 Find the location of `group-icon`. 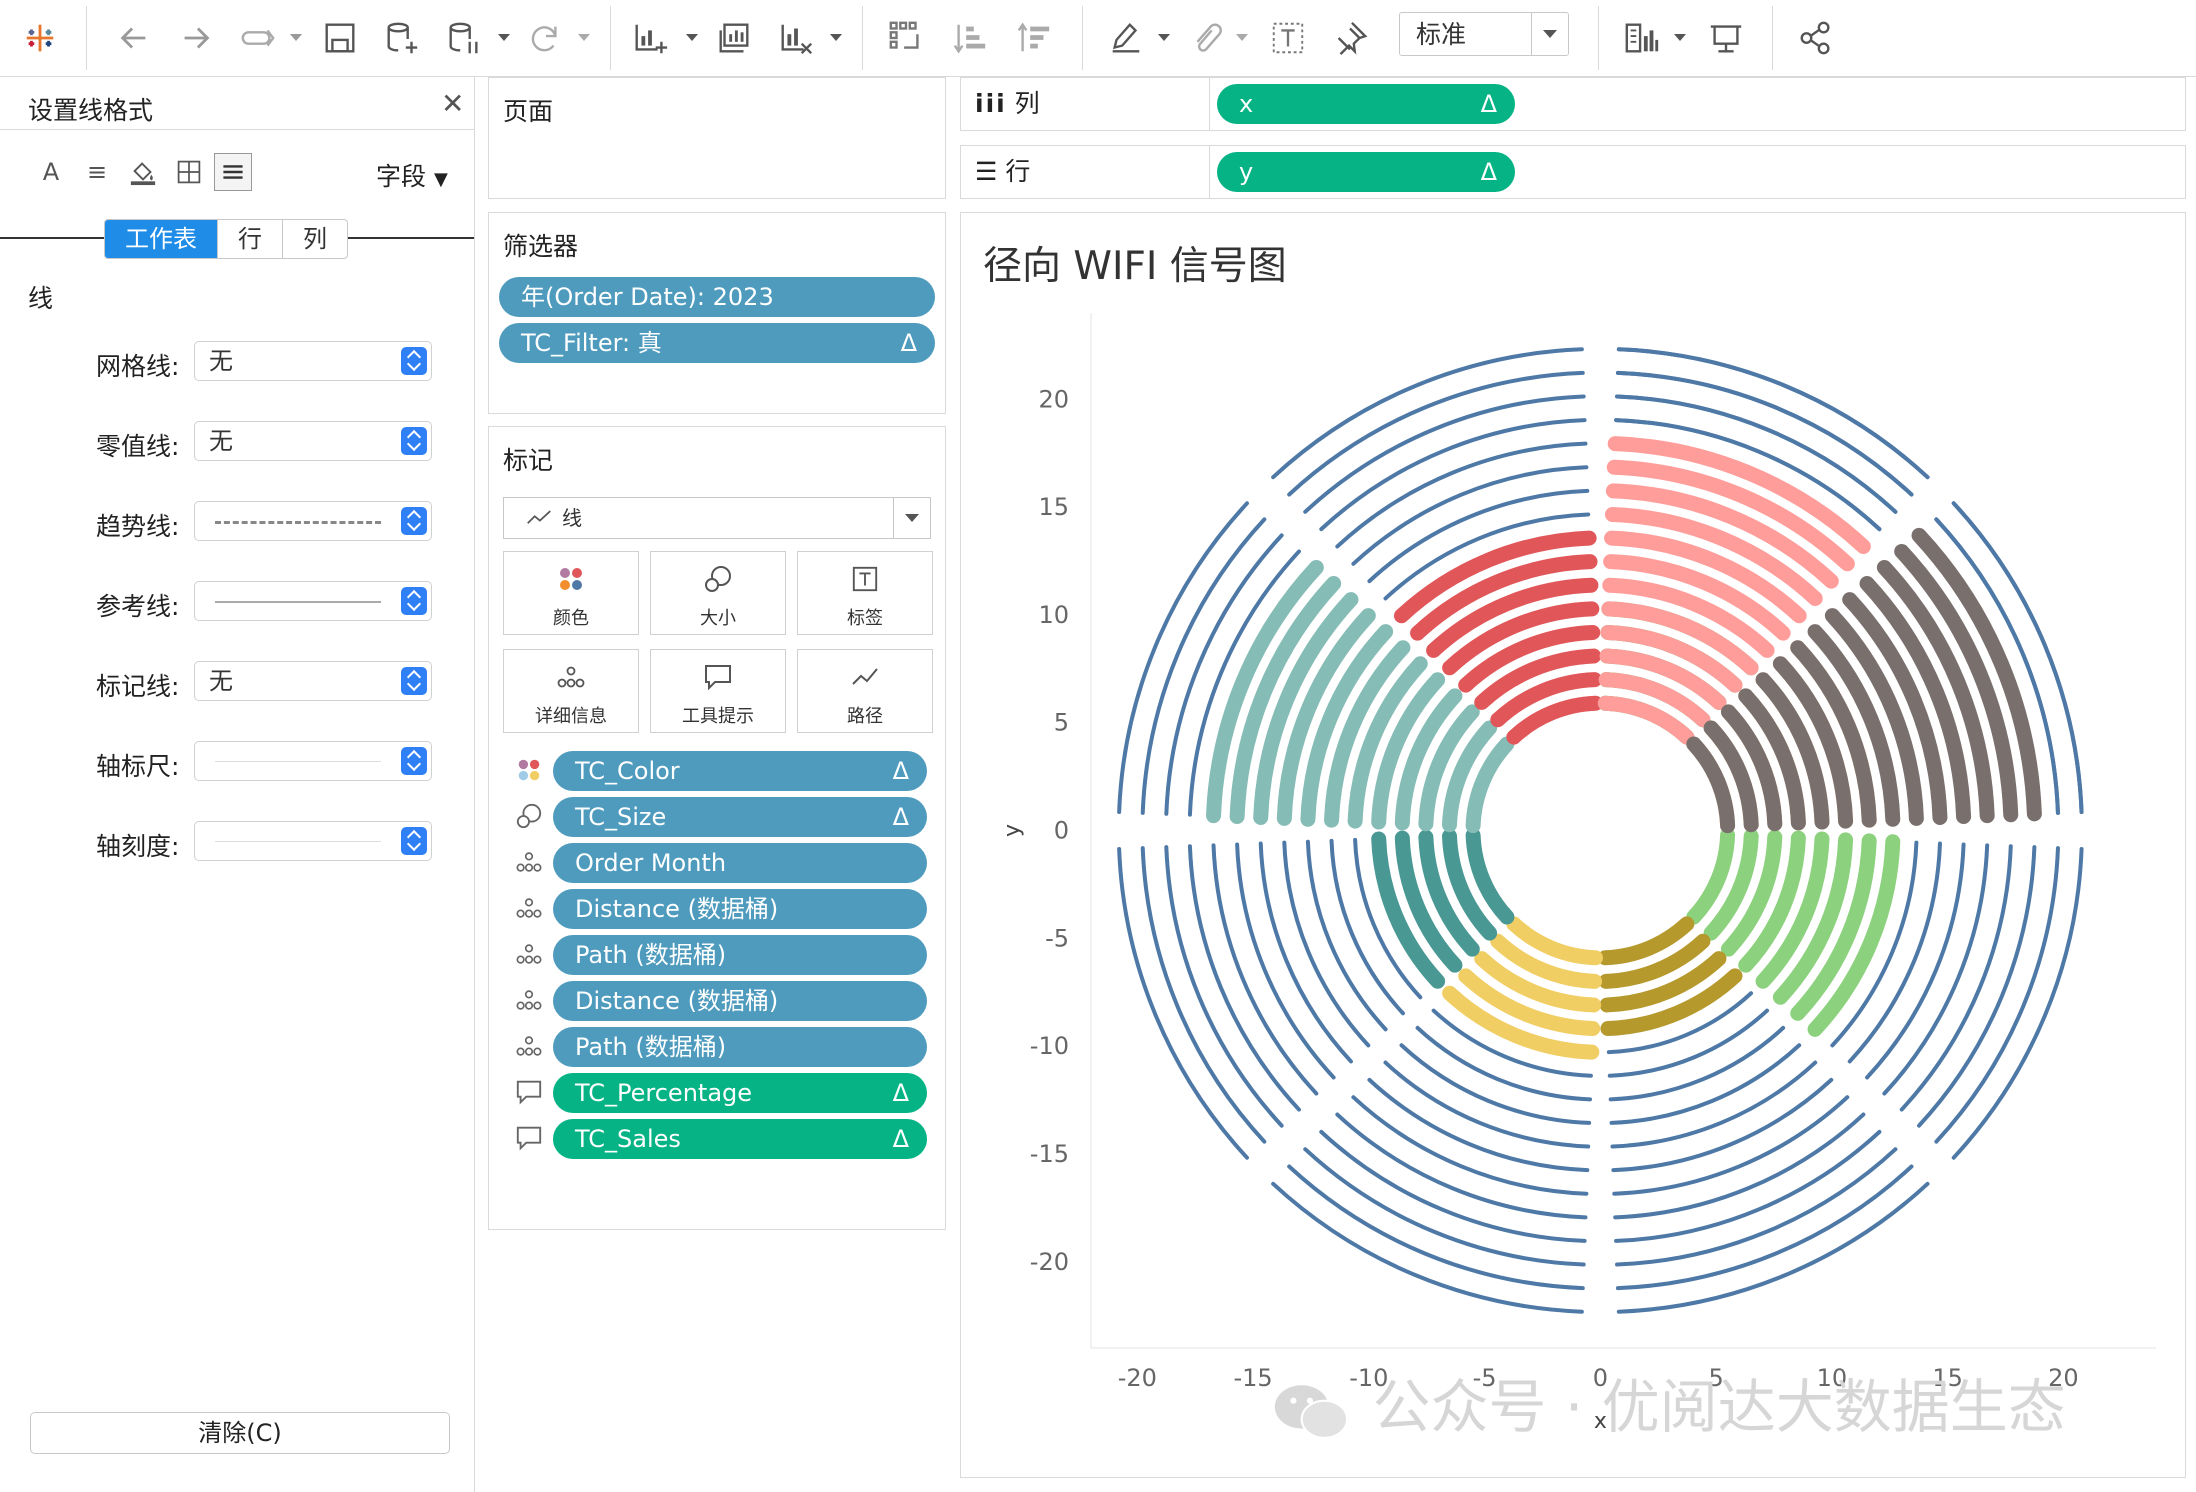

group-icon is located at coordinates (1206, 38).